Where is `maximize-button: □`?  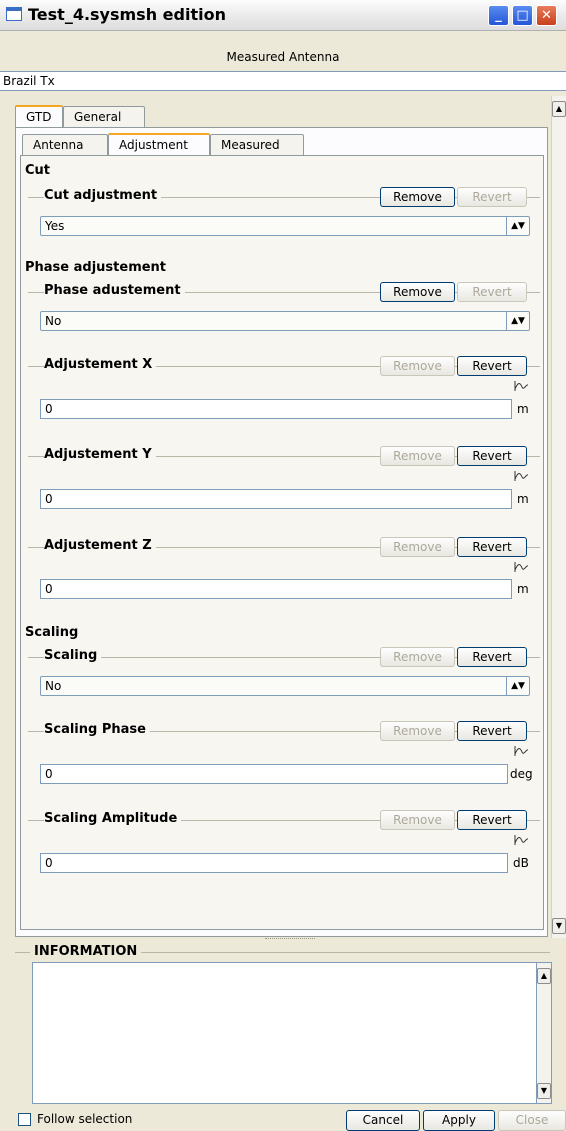 maximize-button: □ is located at coordinates (522, 15).